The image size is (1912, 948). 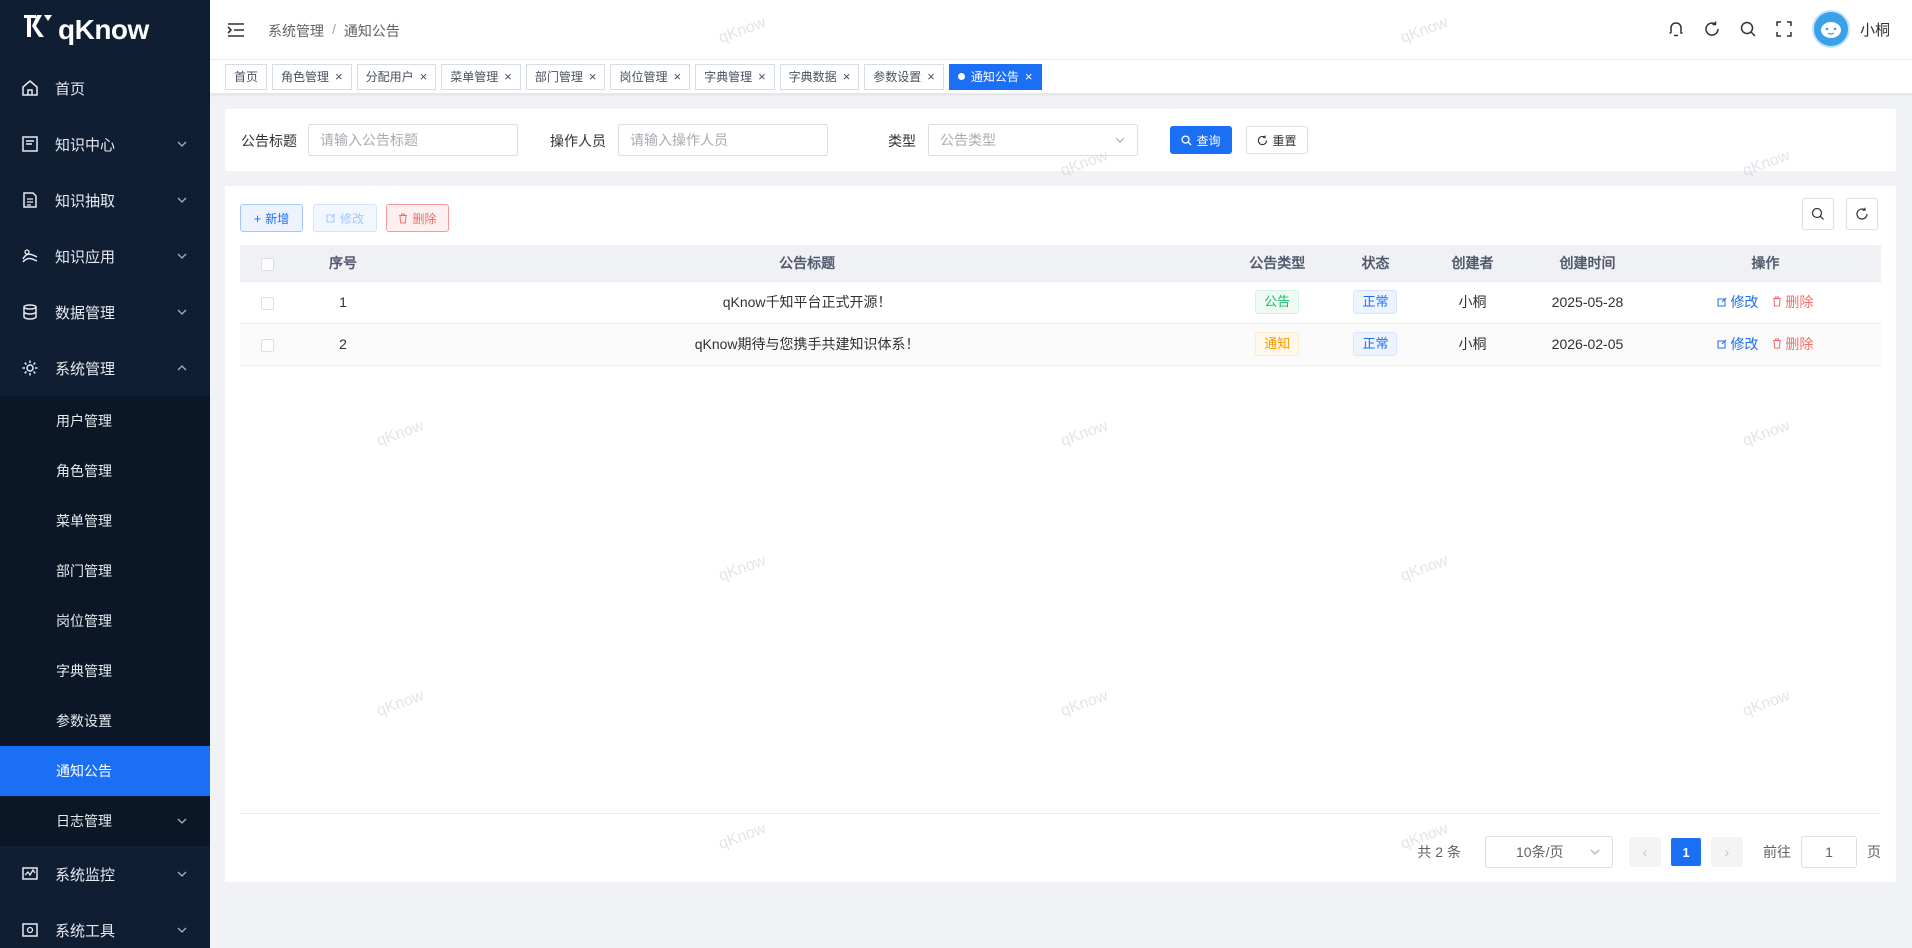 What do you see at coordinates (1875, 29) in the screenshot?
I see `username: 小桐` at bounding box center [1875, 29].